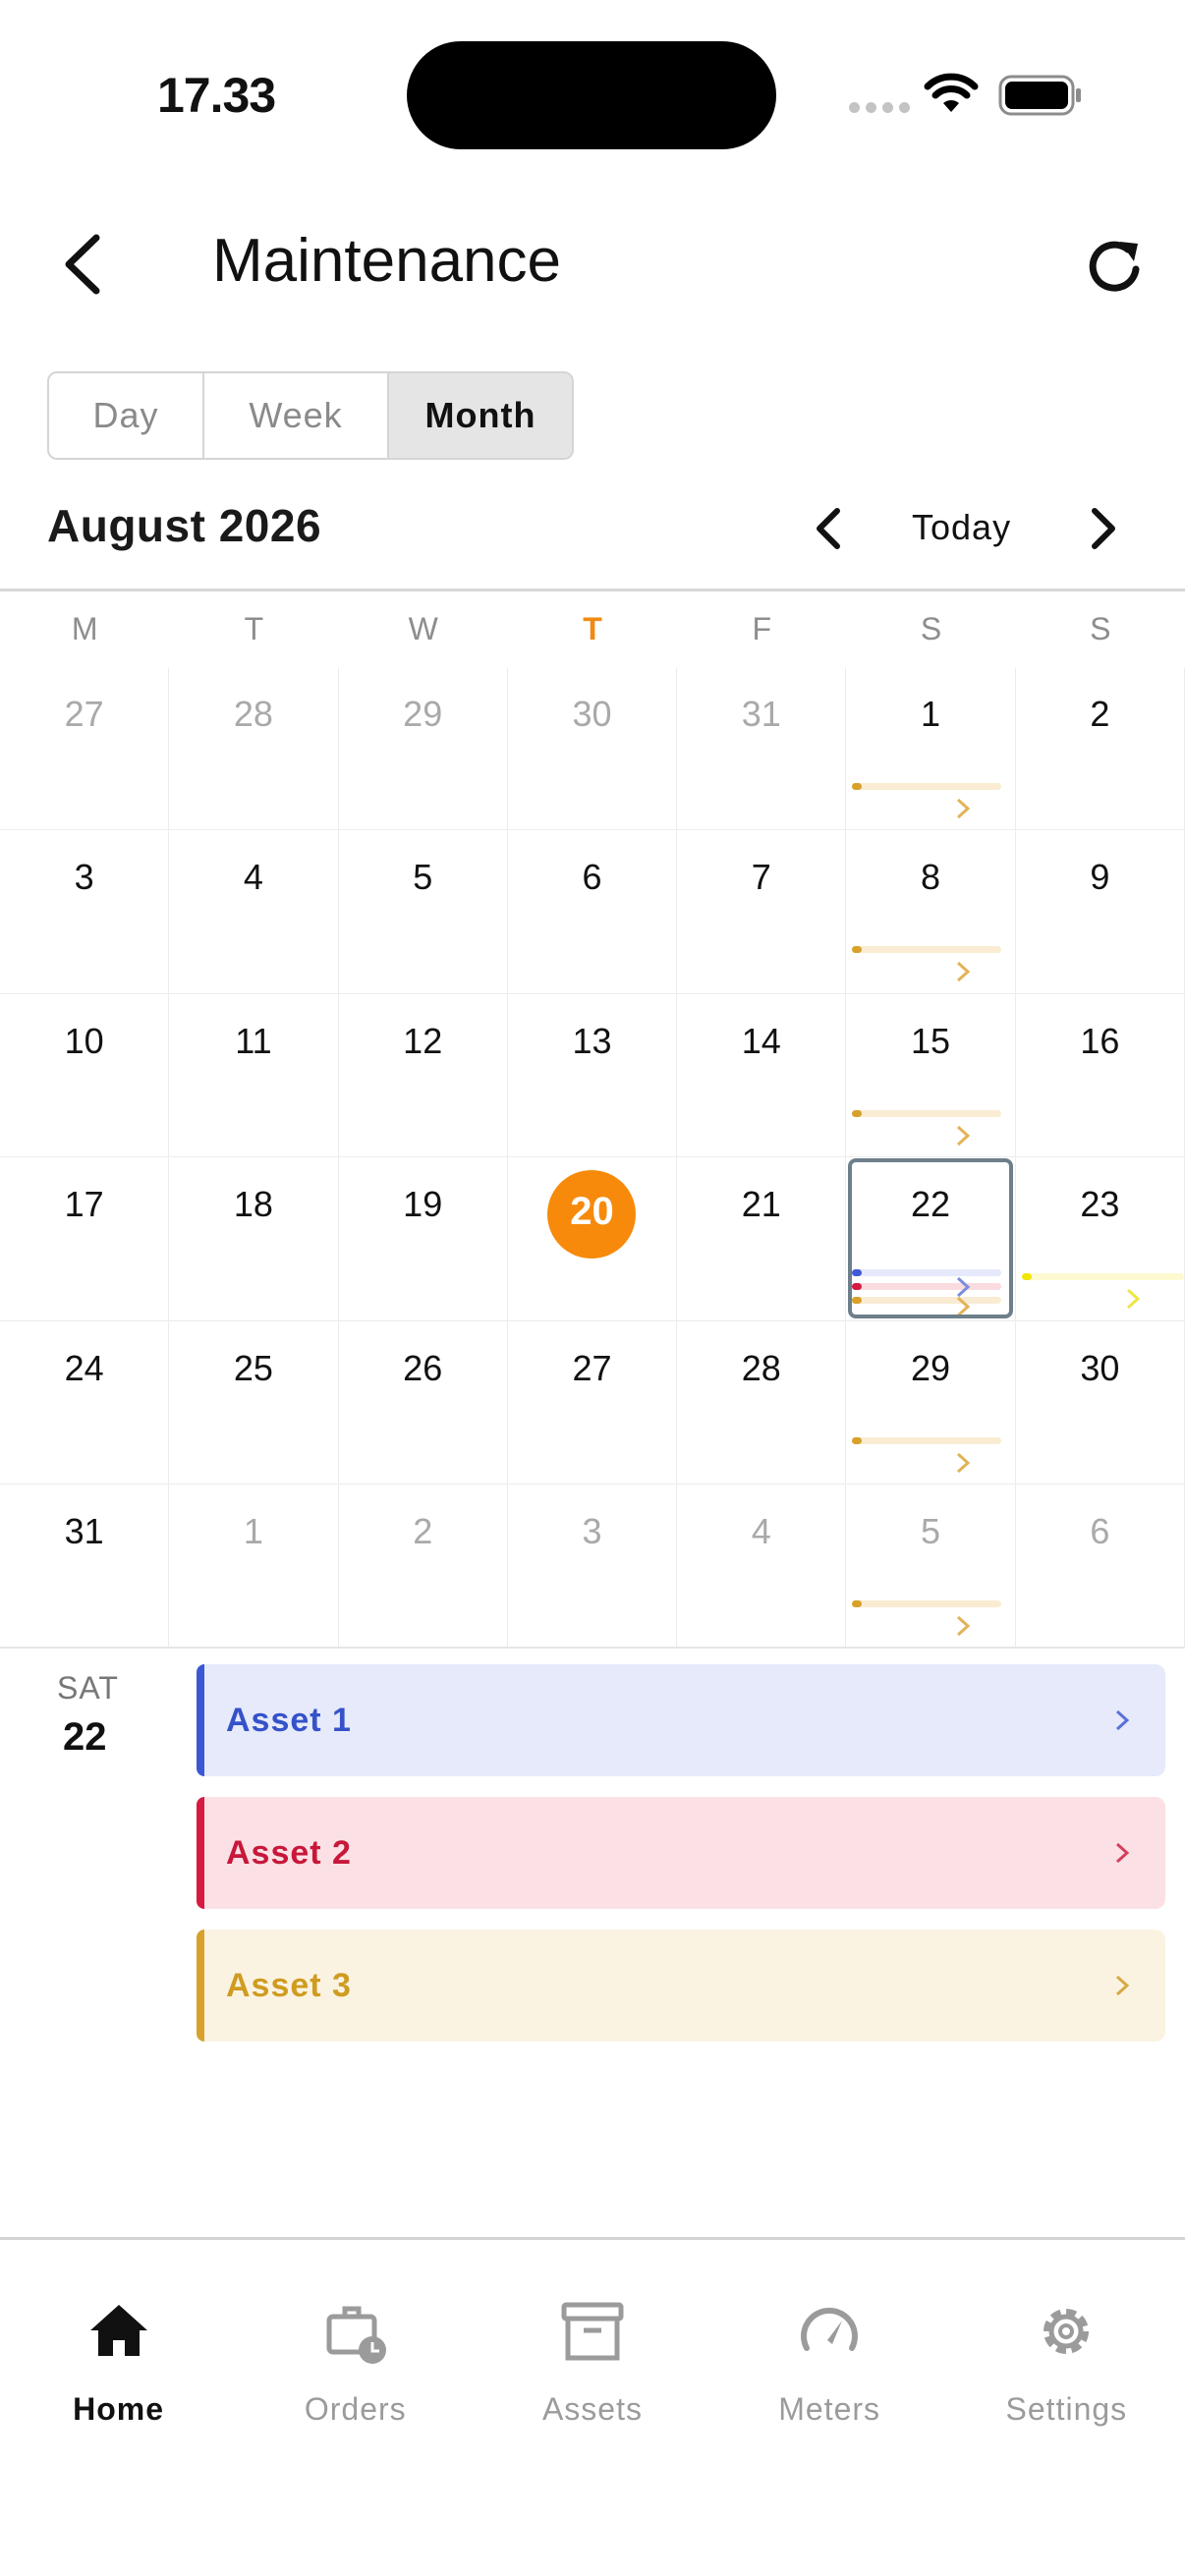 The width and height of the screenshot is (1185, 2576). Describe the element at coordinates (254, 628) in the screenshot. I see `weekday-label: T` at that location.